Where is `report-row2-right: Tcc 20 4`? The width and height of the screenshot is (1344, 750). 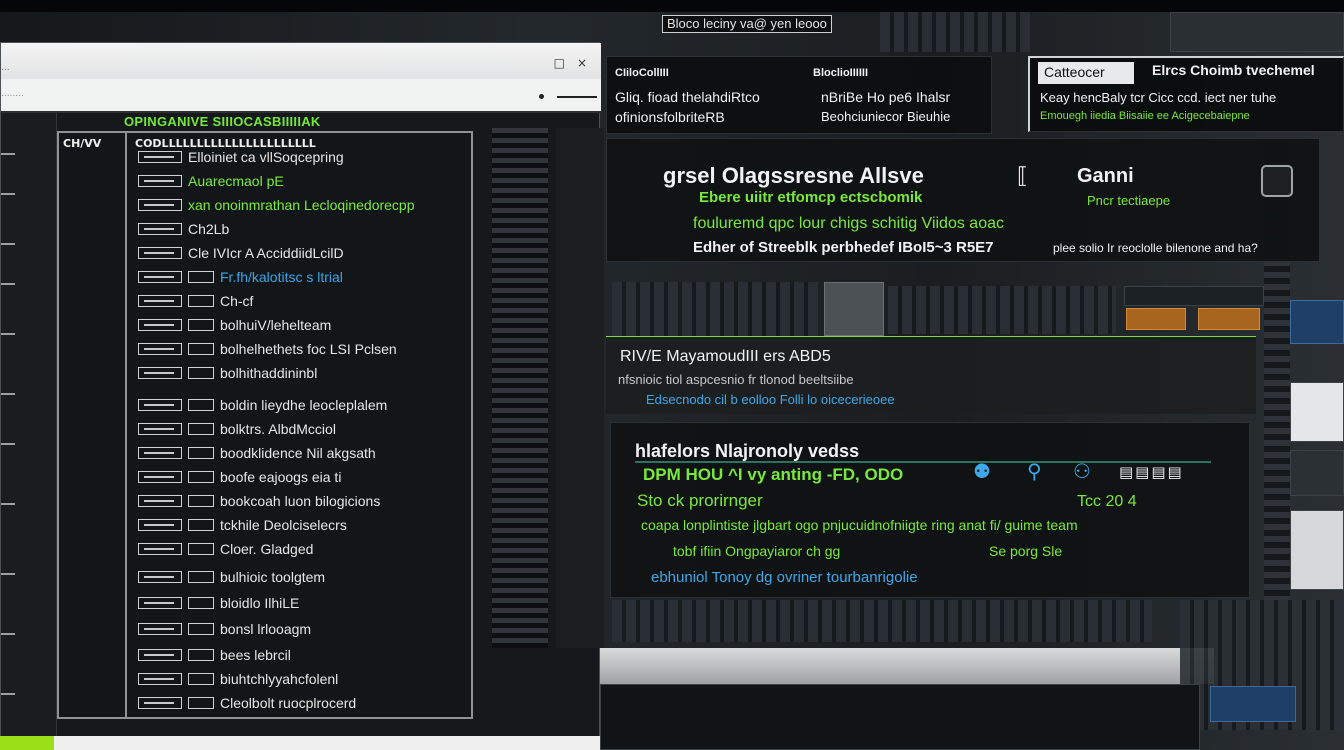 report-row2-right: Tcc 20 4 is located at coordinates (1107, 501).